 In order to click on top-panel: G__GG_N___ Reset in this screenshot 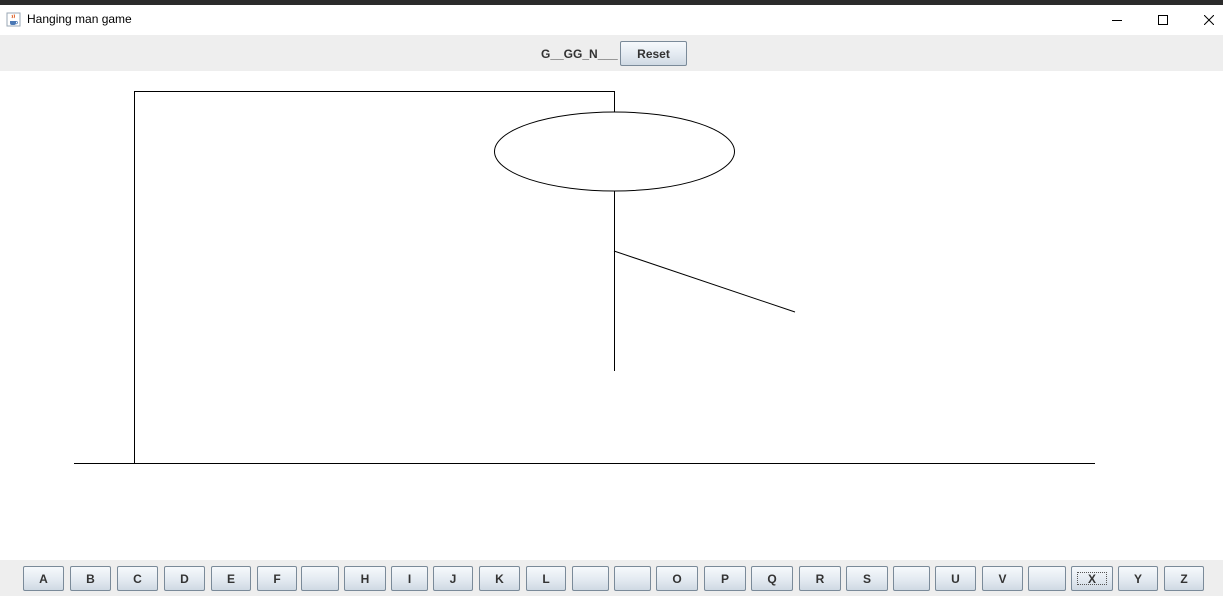, I will do `click(611, 53)`.